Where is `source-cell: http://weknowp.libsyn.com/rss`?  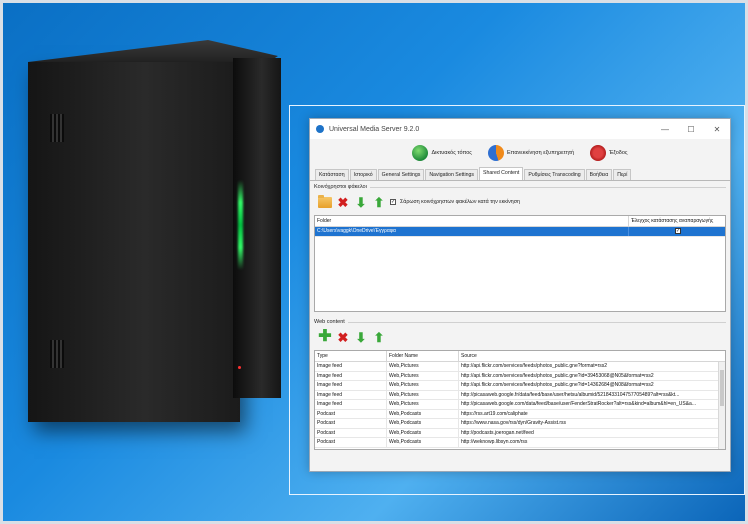 source-cell: http://weknowp.libsyn.com/rss is located at coordinates (494, 442).